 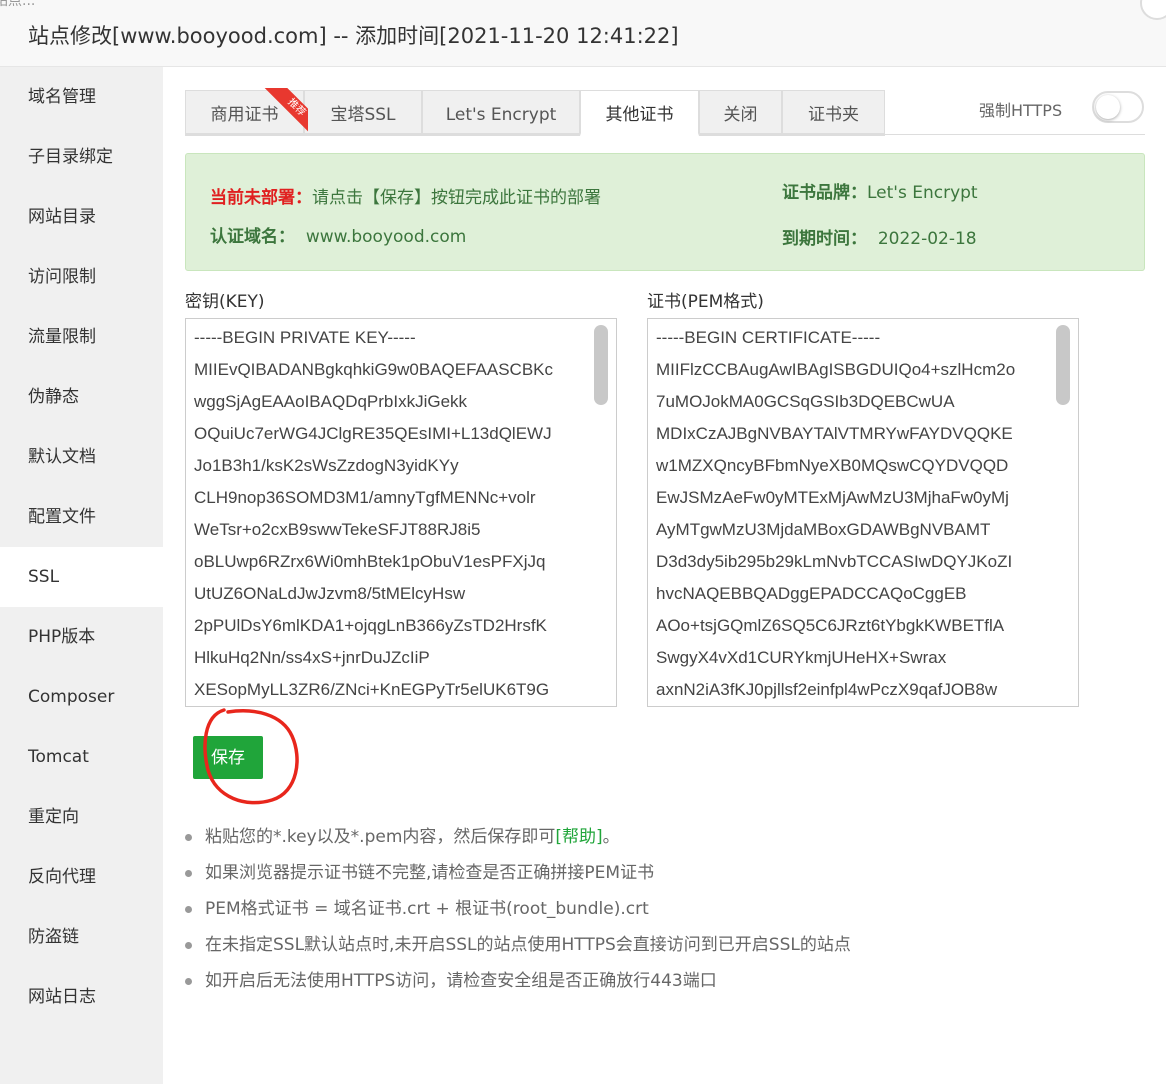 I want to click on cert-line: -----BEGIN CERTIFICATE-----, so click(x=768, y=337).